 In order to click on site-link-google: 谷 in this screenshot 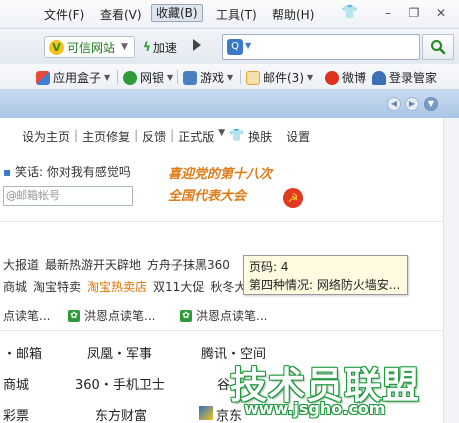, I will do `click(223, 383)`.